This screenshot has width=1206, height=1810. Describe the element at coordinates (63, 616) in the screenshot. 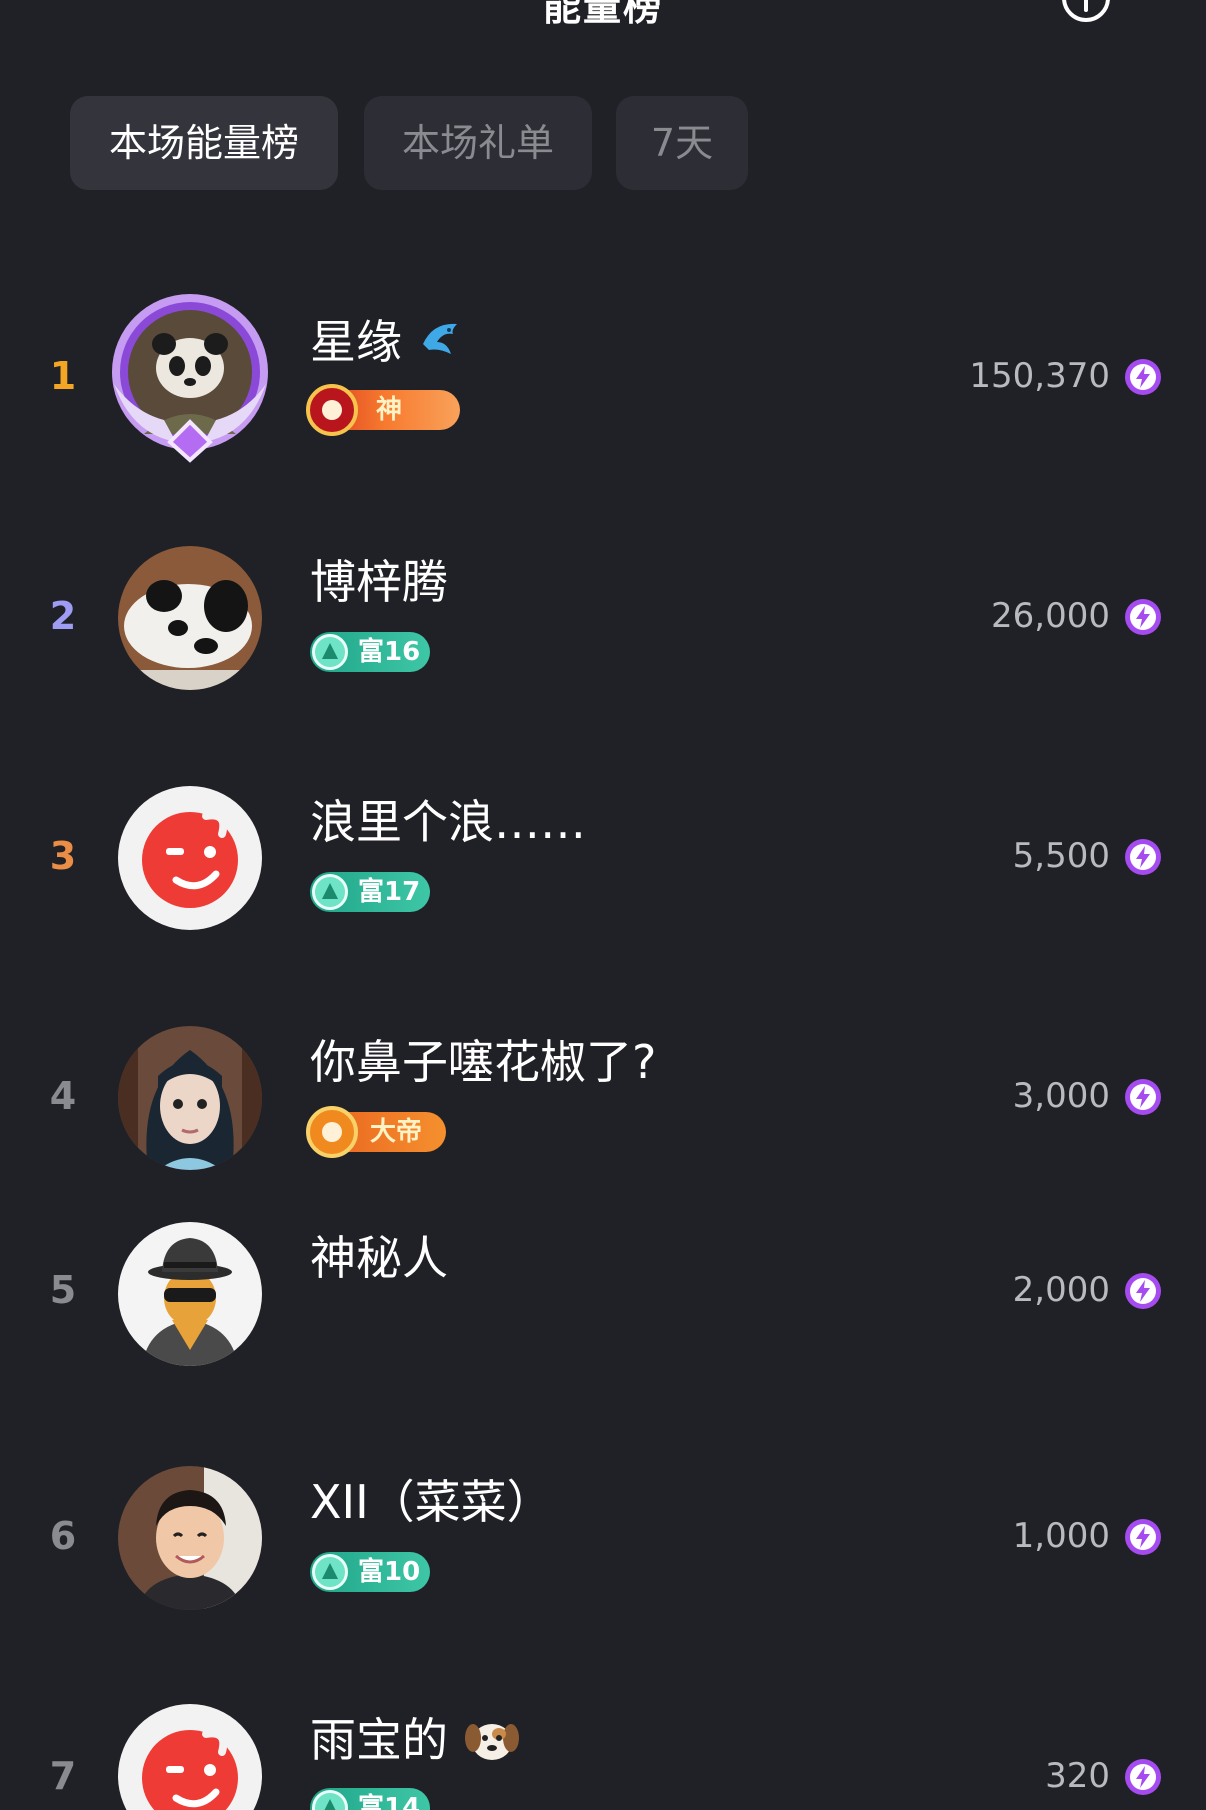

I see `rank-number: 2` at that location.